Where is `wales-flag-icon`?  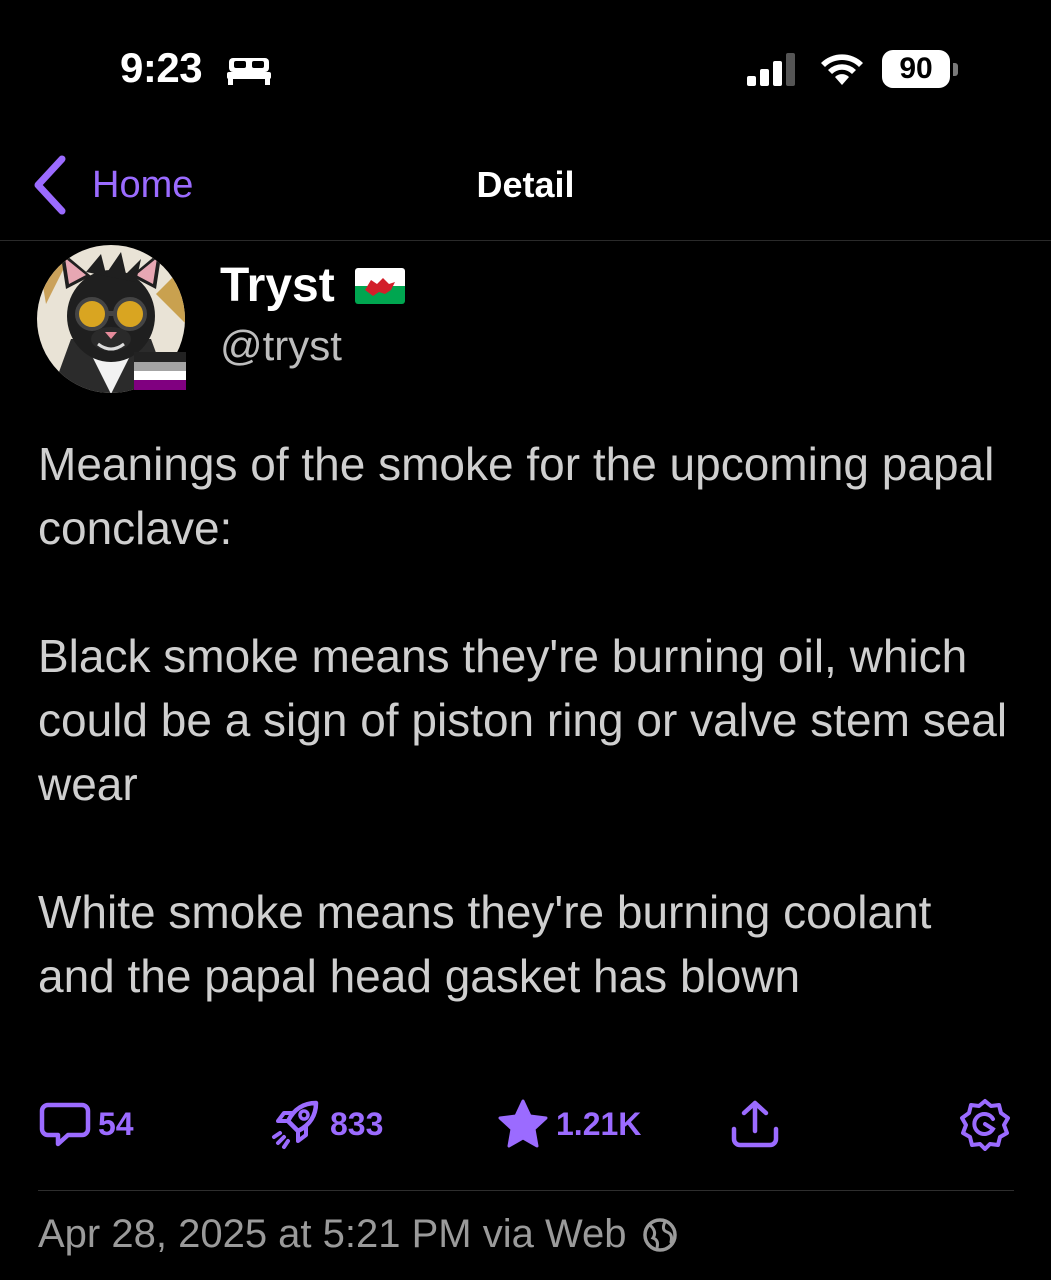
wales-flag-icon is located at coordinates (379, 285).